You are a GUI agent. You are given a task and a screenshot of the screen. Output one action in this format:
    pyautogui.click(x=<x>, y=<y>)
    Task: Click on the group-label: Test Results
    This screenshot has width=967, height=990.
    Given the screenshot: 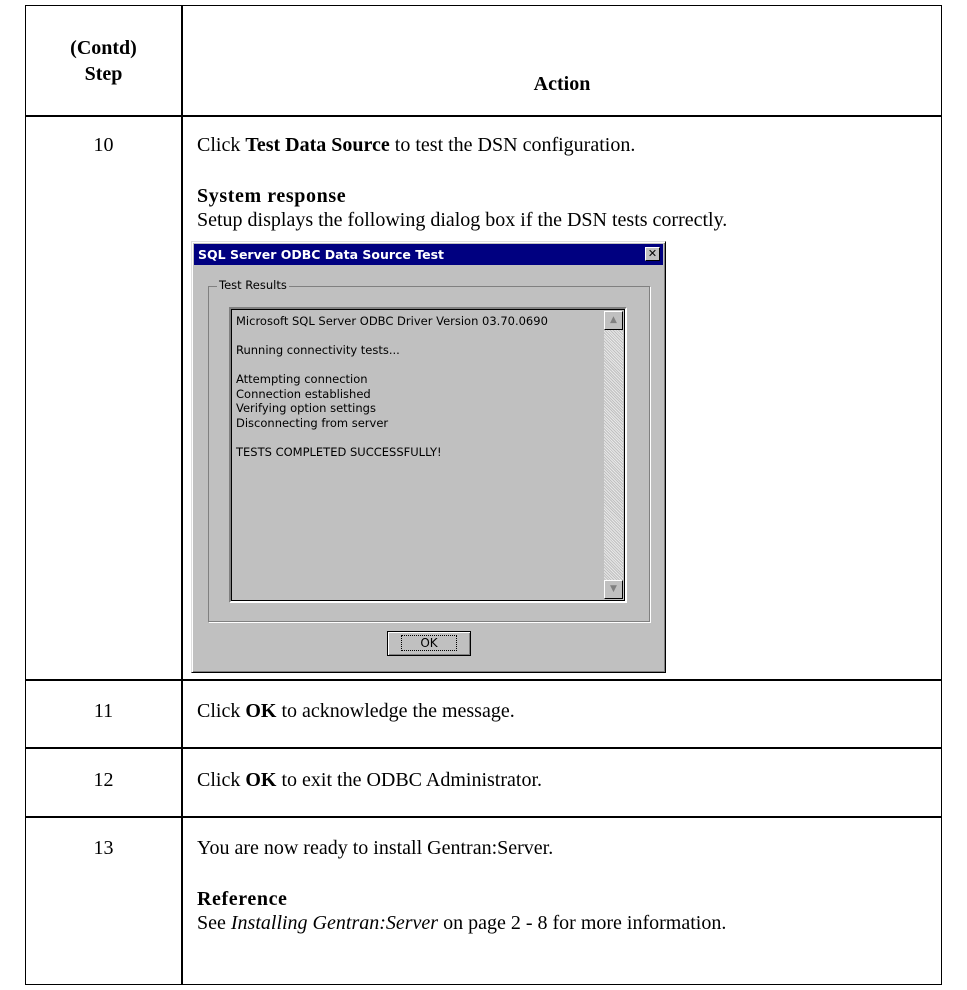 What is the action you would take?
    pyautogui.click(x=253, y=285)
    